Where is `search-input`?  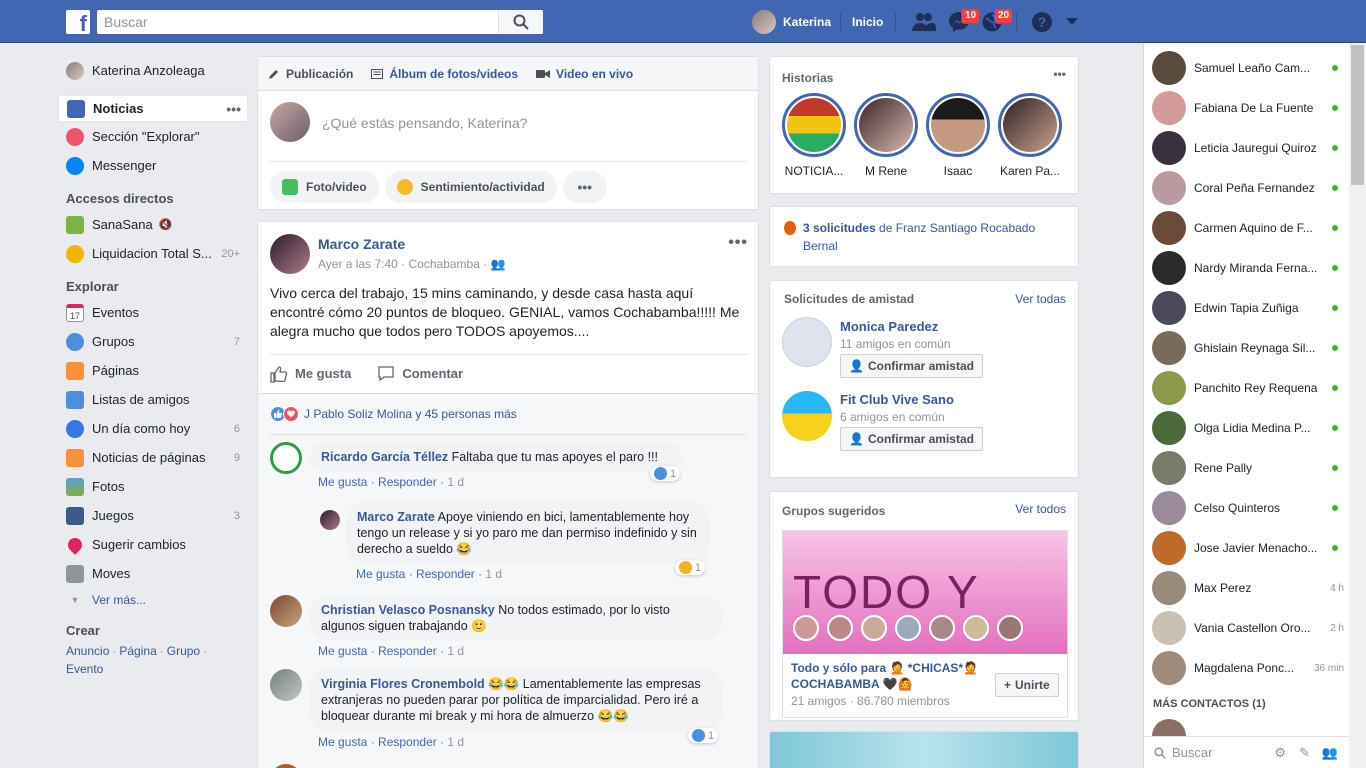 search-input is located at coordinates (297, 22).